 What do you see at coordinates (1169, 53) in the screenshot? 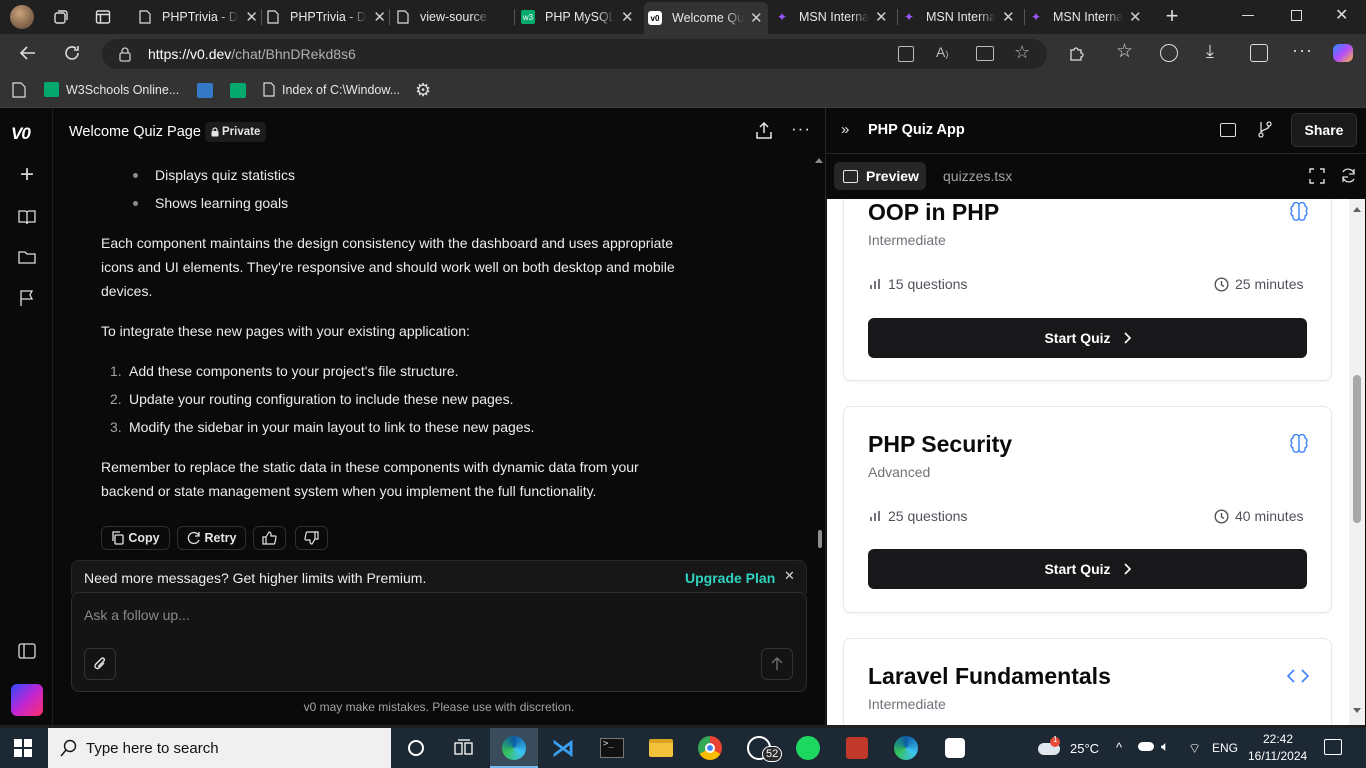
I see `history-icon` at bounding box center [1169, 53].